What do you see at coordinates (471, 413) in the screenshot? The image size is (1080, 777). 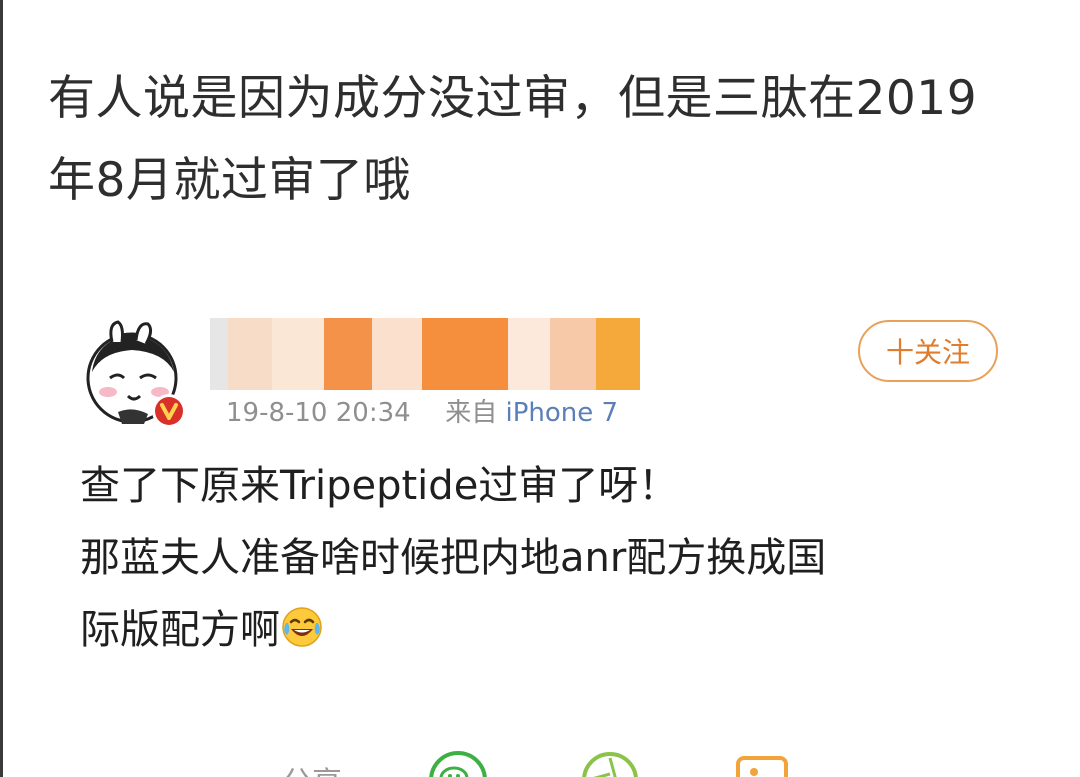 I see `post-source-prefix: 来自` at bounding box center [471, 413].